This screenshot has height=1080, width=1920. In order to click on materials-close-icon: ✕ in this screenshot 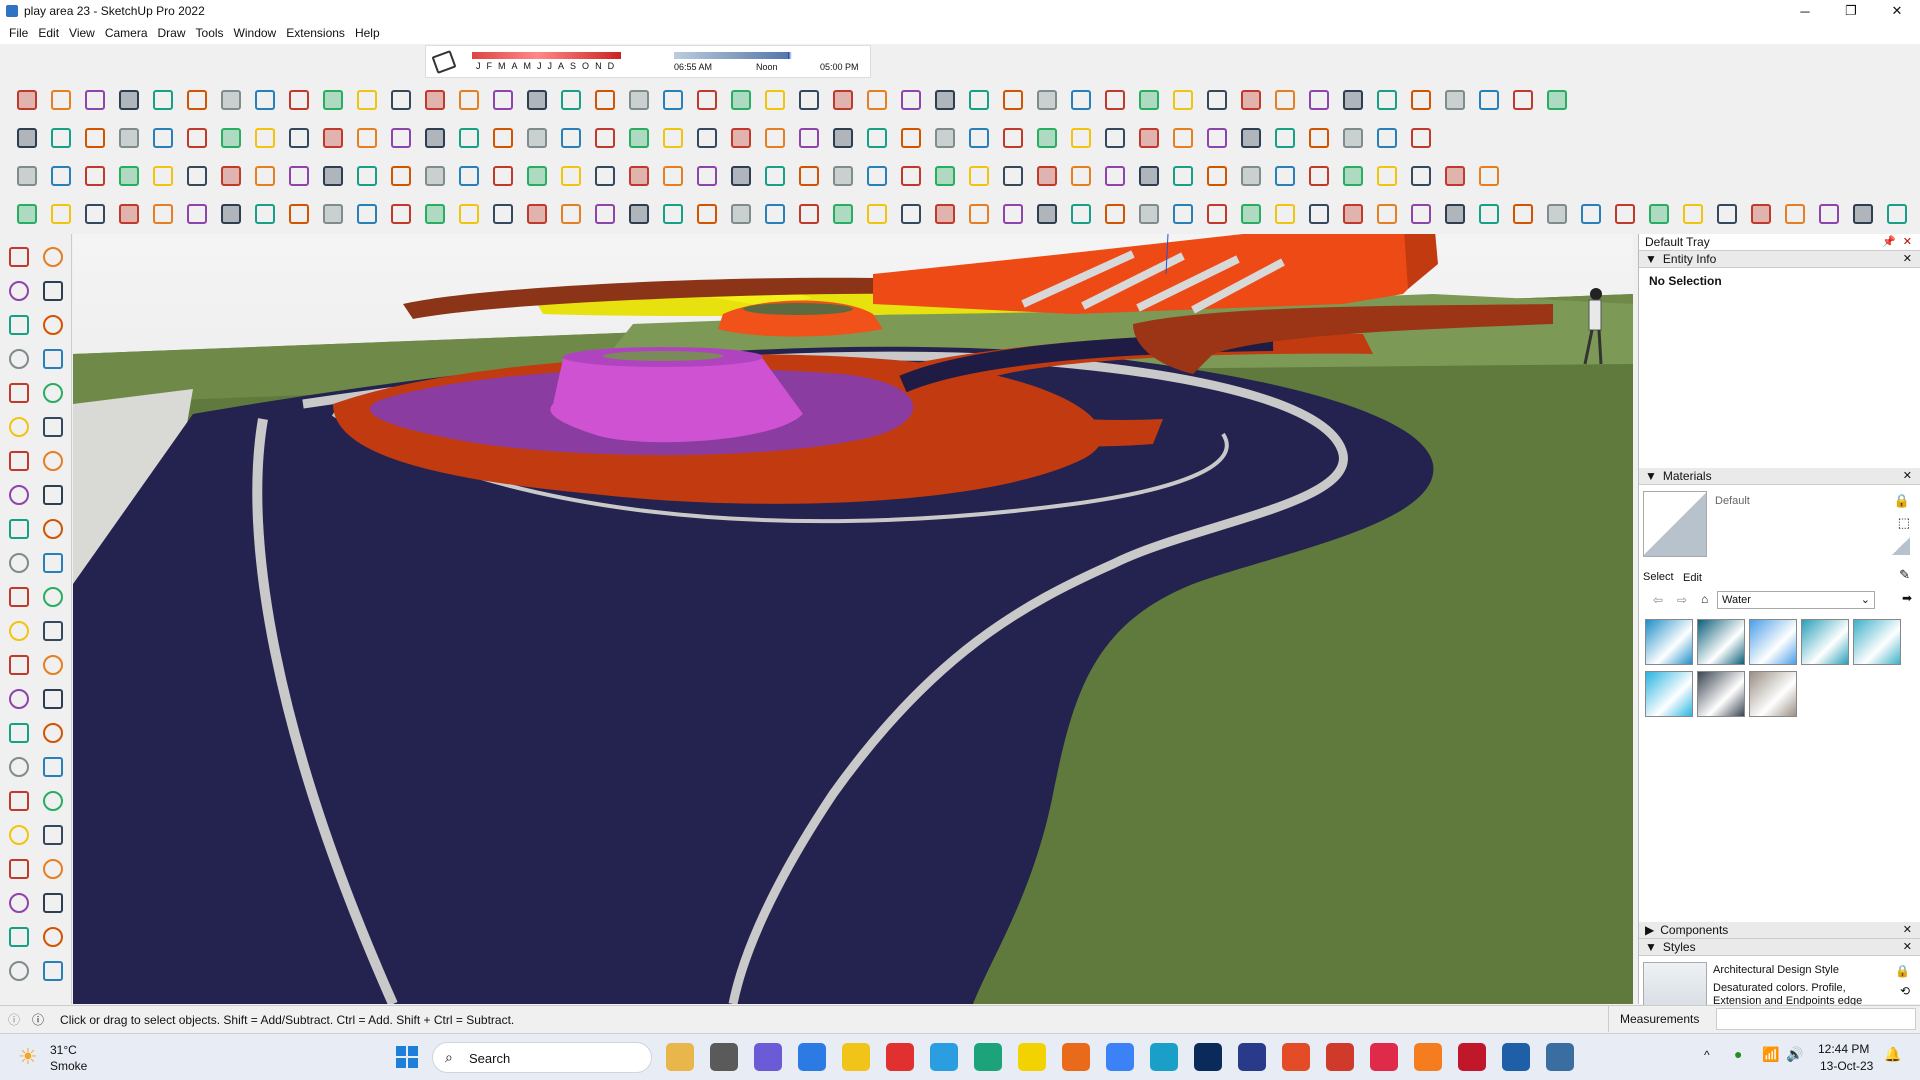, I will do `click(1907, 475)`.